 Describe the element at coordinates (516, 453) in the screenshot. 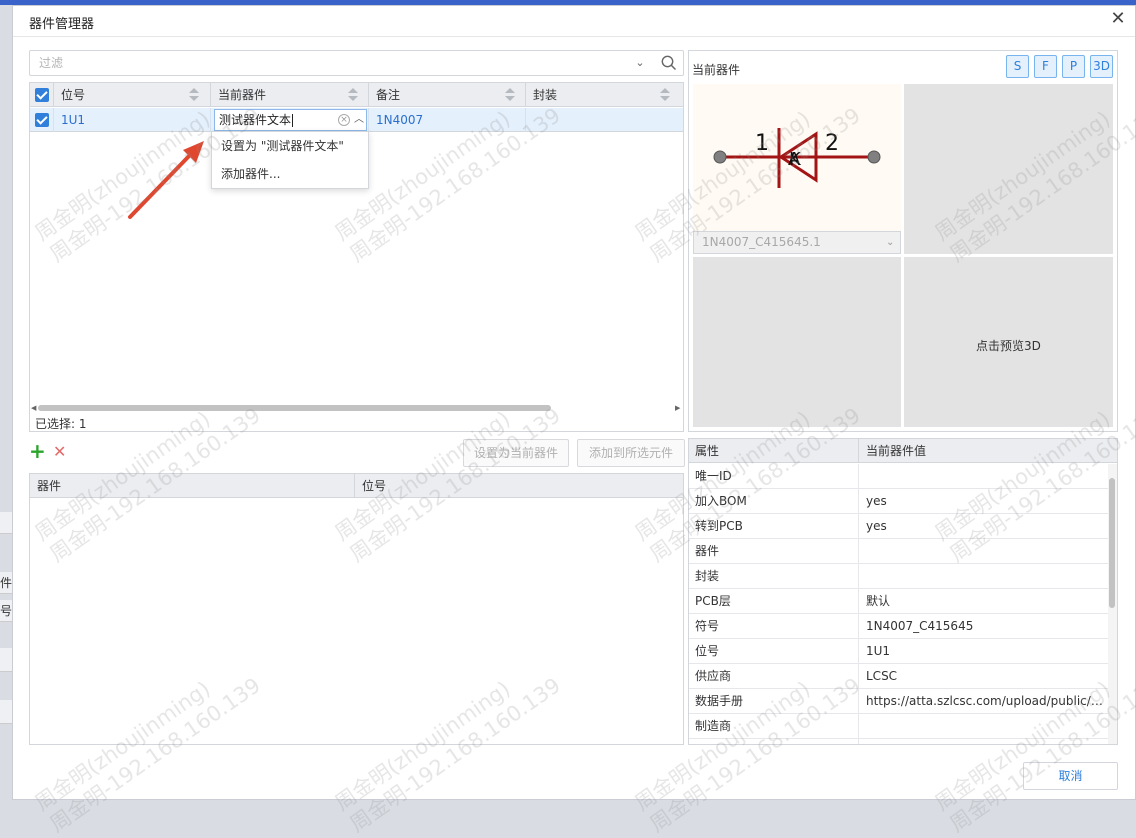

I see `set-as-current-button: 设置为当前器件` at that location.